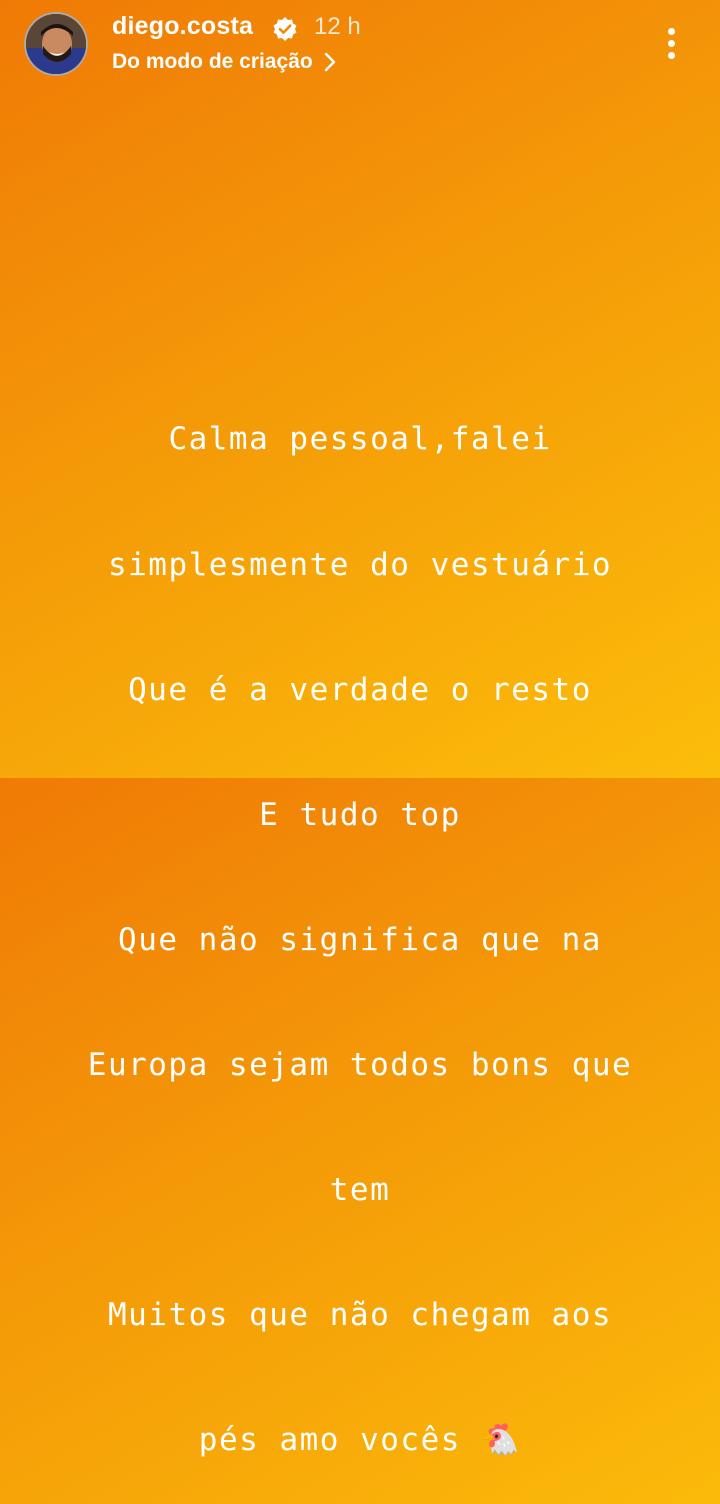 The image size is (720, 1504). I want to click on avatar, so click(56, 44).